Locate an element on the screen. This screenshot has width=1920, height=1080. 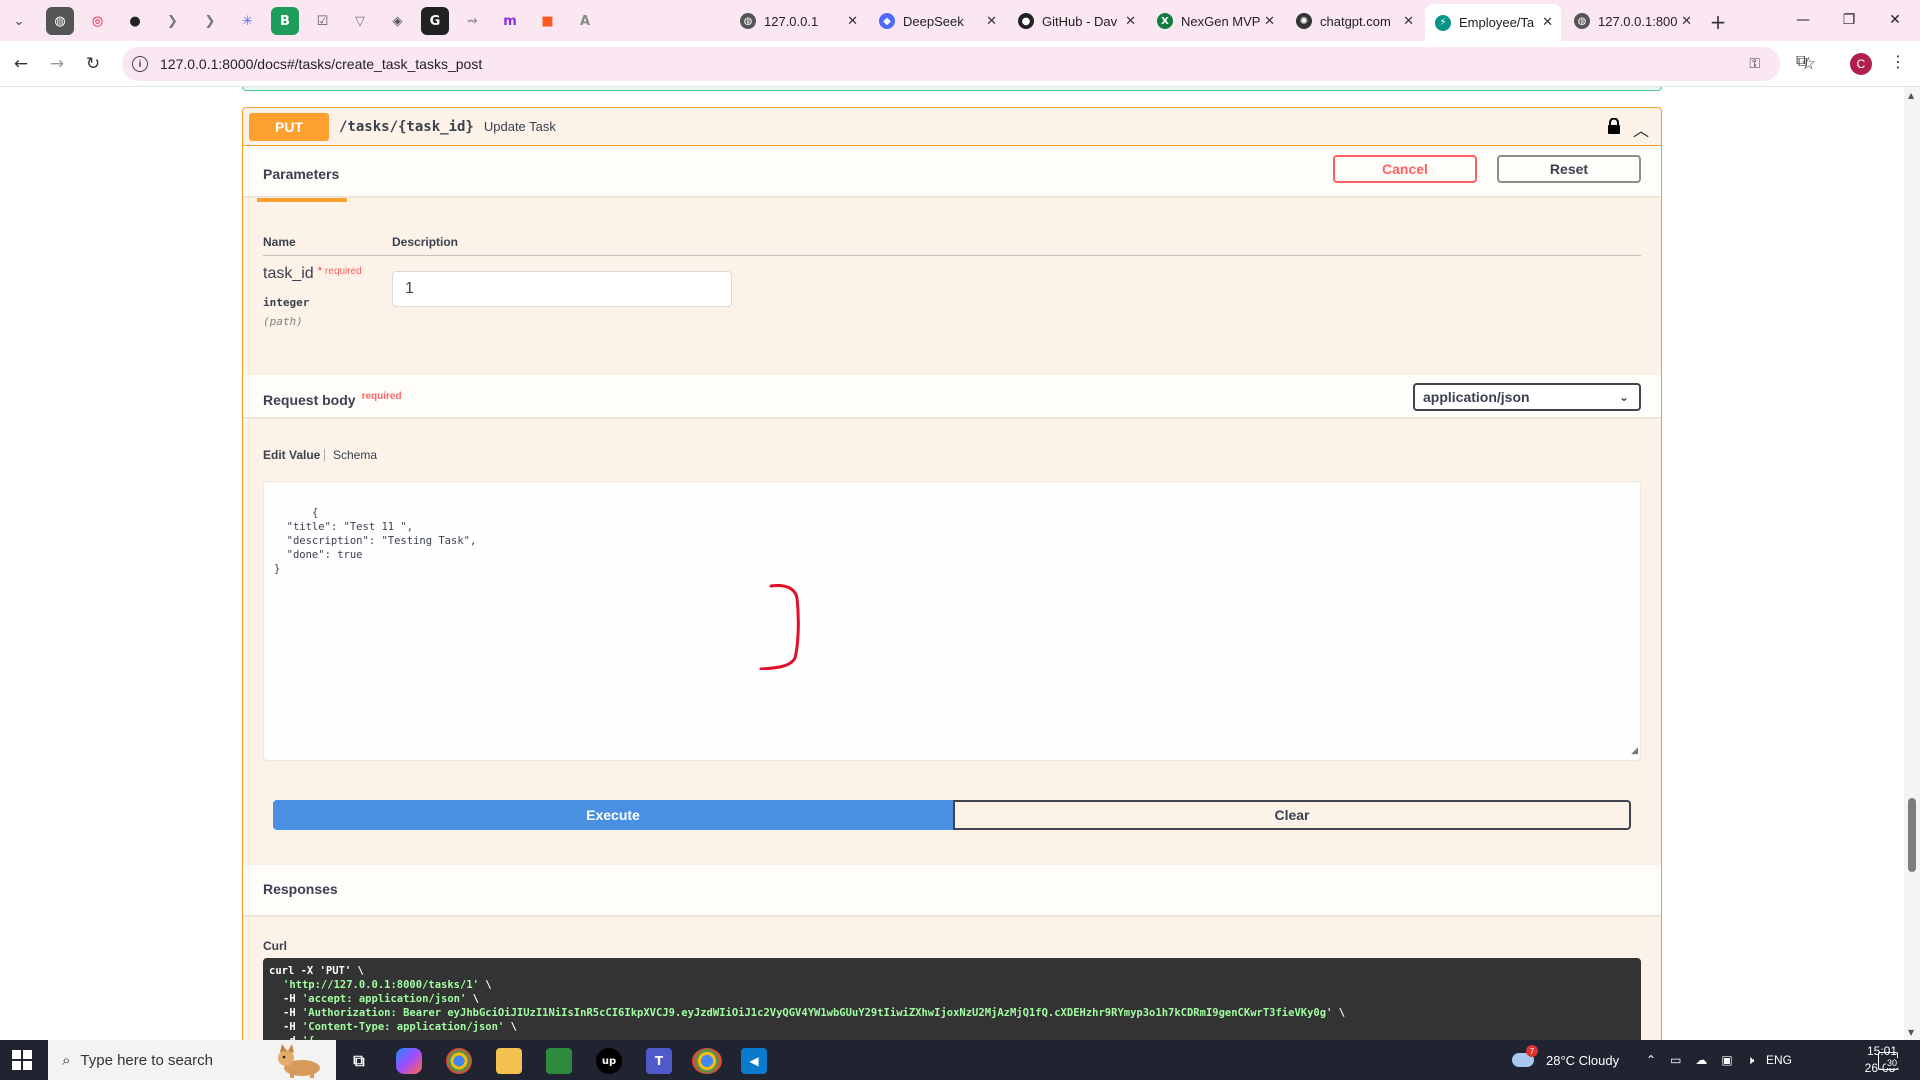
volume-icon: 🕨 is located at coordinates (1751, 1060).